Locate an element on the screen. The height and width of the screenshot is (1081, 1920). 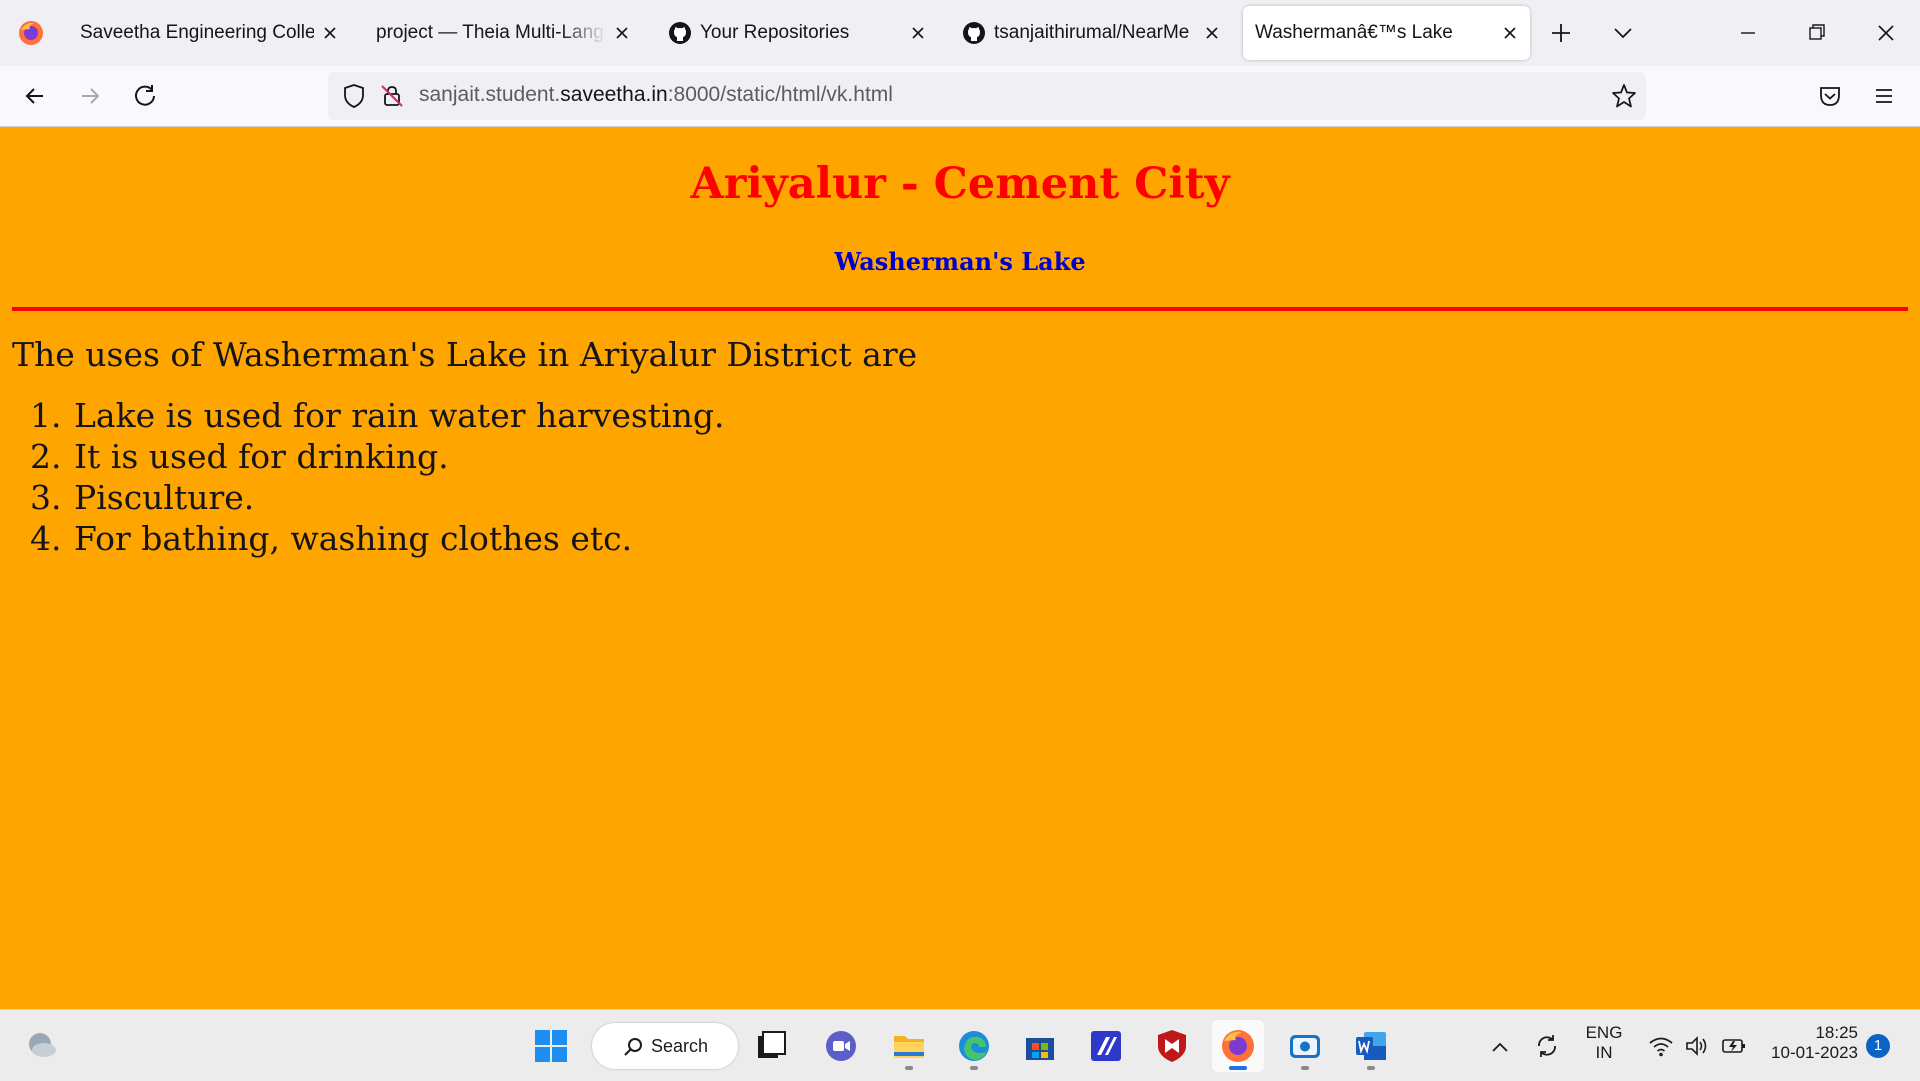
search-label: Search is located at coordinates (680, 1046).